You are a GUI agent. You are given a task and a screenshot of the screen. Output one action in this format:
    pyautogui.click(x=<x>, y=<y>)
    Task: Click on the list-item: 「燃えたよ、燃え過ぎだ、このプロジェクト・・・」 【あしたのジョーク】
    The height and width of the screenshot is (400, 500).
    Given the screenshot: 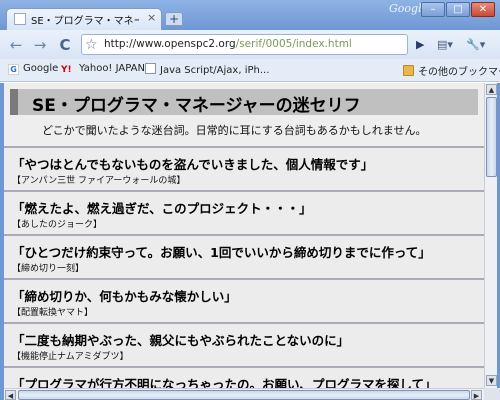 What is the action you would take?
    pyautogui.click(x=244, y=212)
    